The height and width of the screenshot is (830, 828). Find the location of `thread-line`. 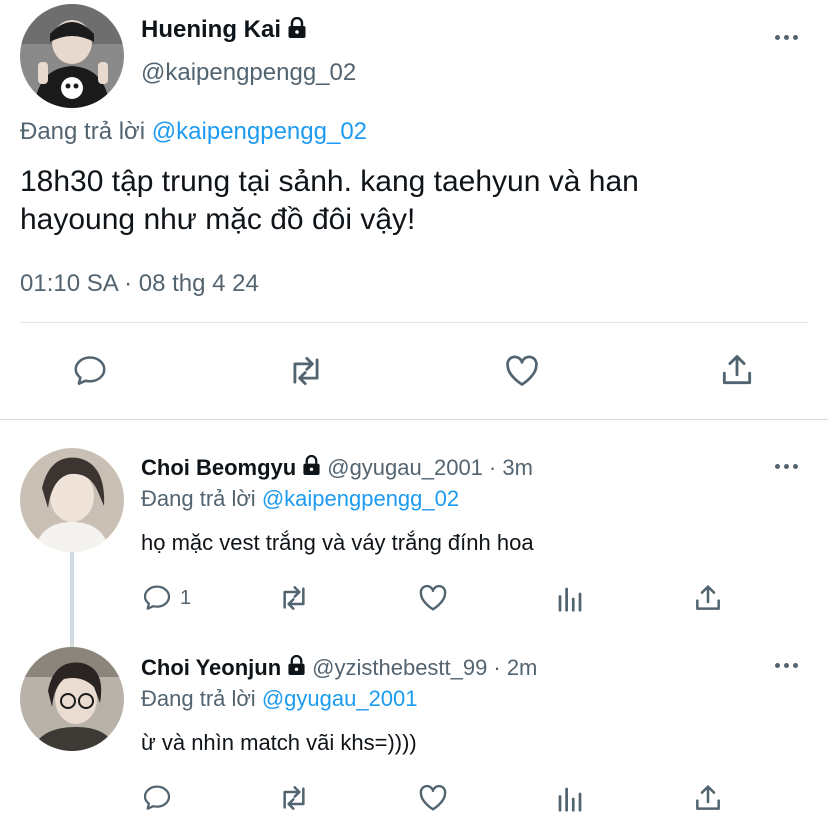

thread-line is located at coordinates (72, 599).